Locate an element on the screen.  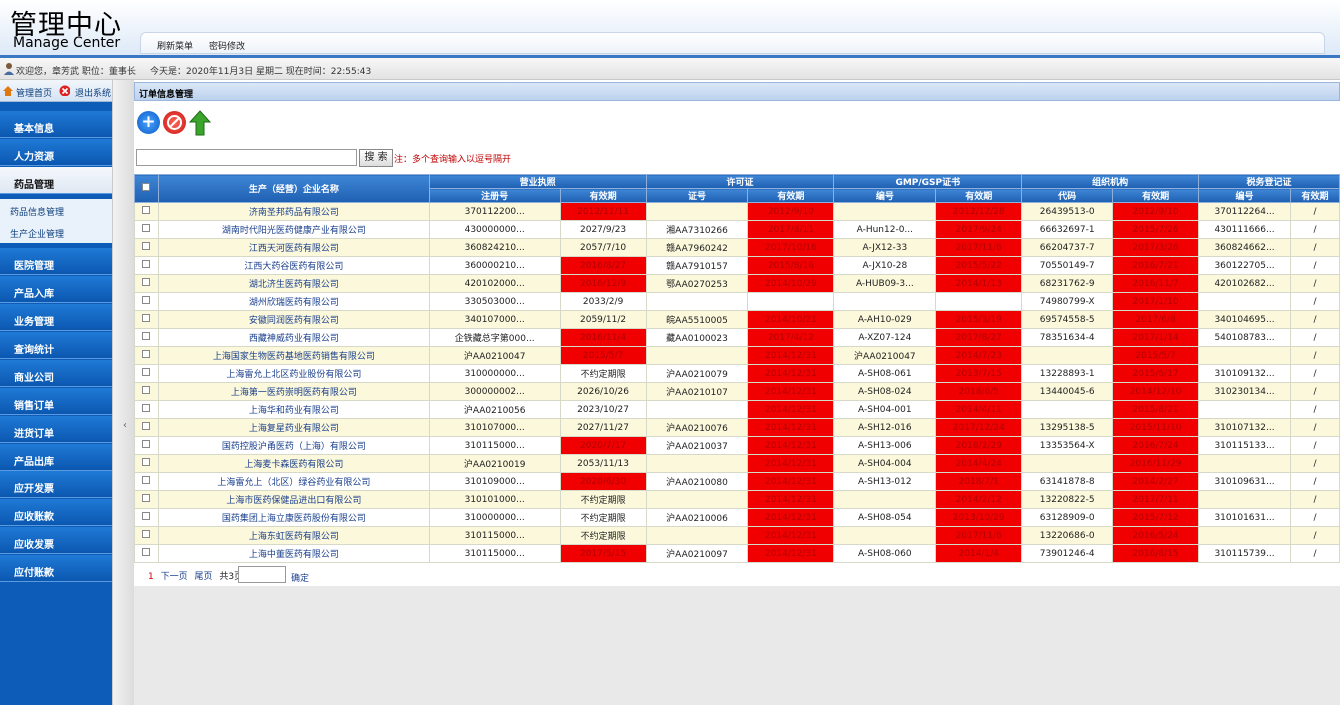
next-page-link: 下一页 is located at coordinates (174, 577).